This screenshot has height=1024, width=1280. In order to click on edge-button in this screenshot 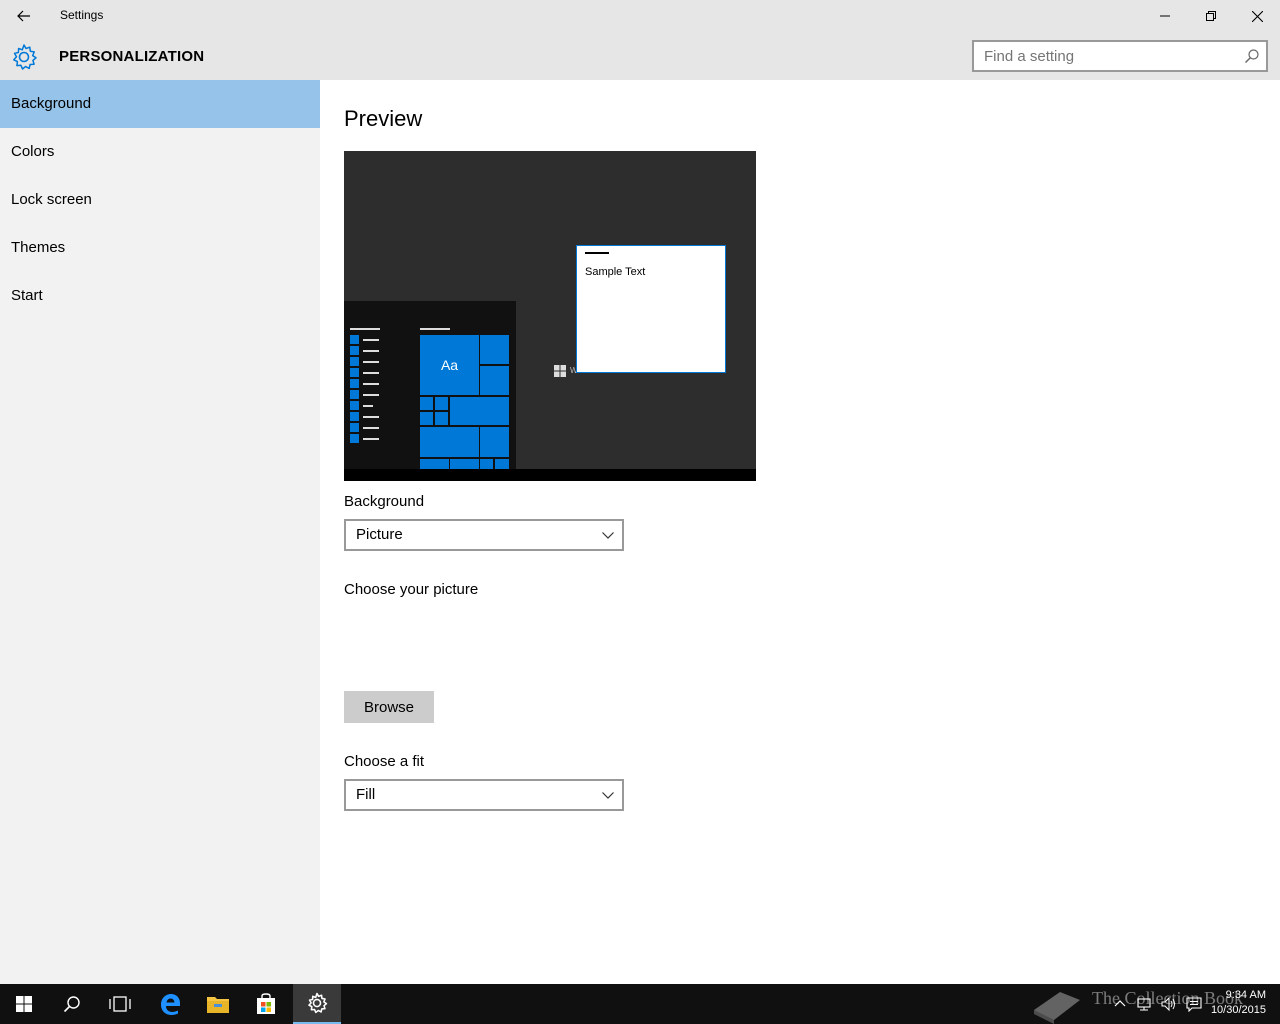, I will do `click(170, 1004)`.